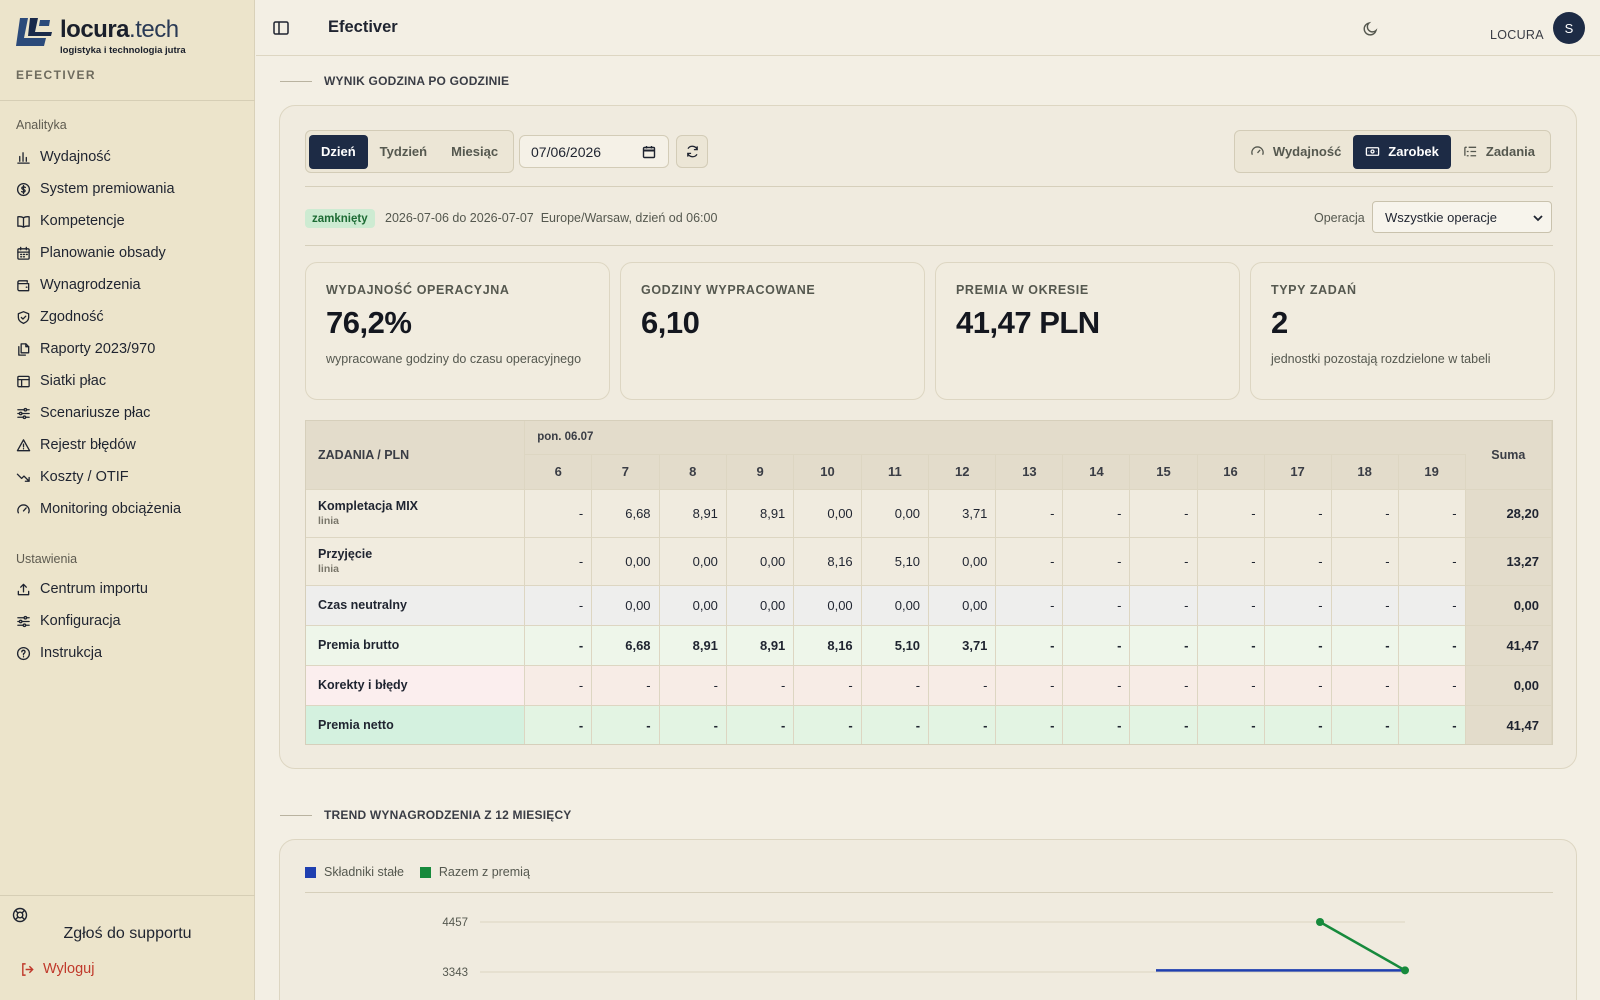 This screenshot has height=1000, width=1600. I want to click on heading-rule, so click(296, 81).